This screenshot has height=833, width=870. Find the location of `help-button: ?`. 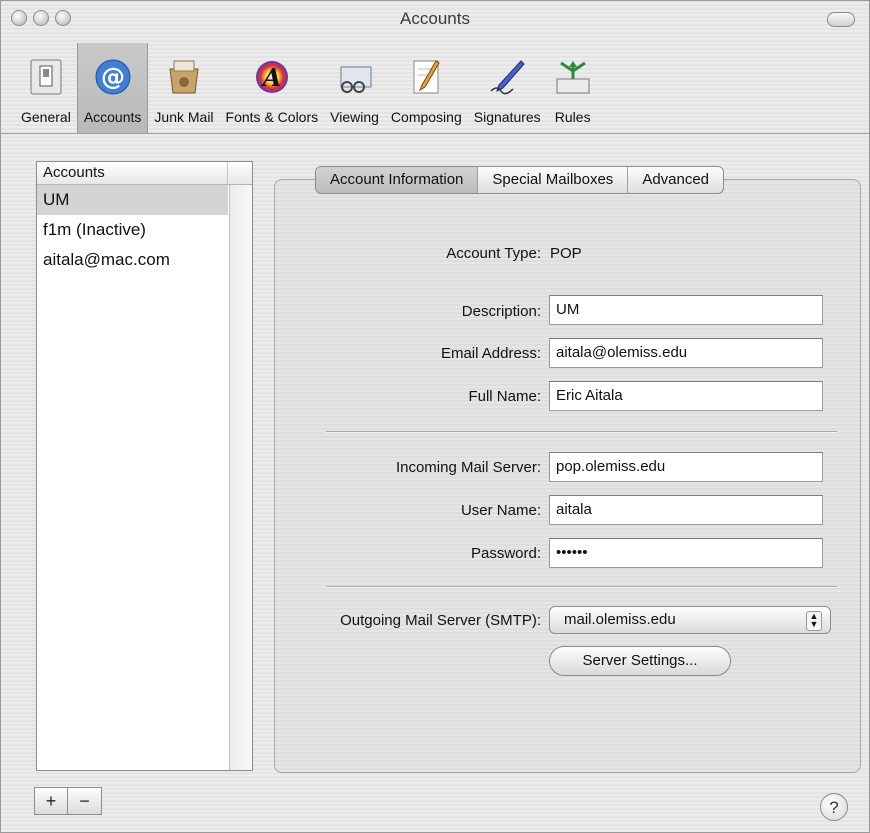

help-button: ? is located at coordinates (834, 807).